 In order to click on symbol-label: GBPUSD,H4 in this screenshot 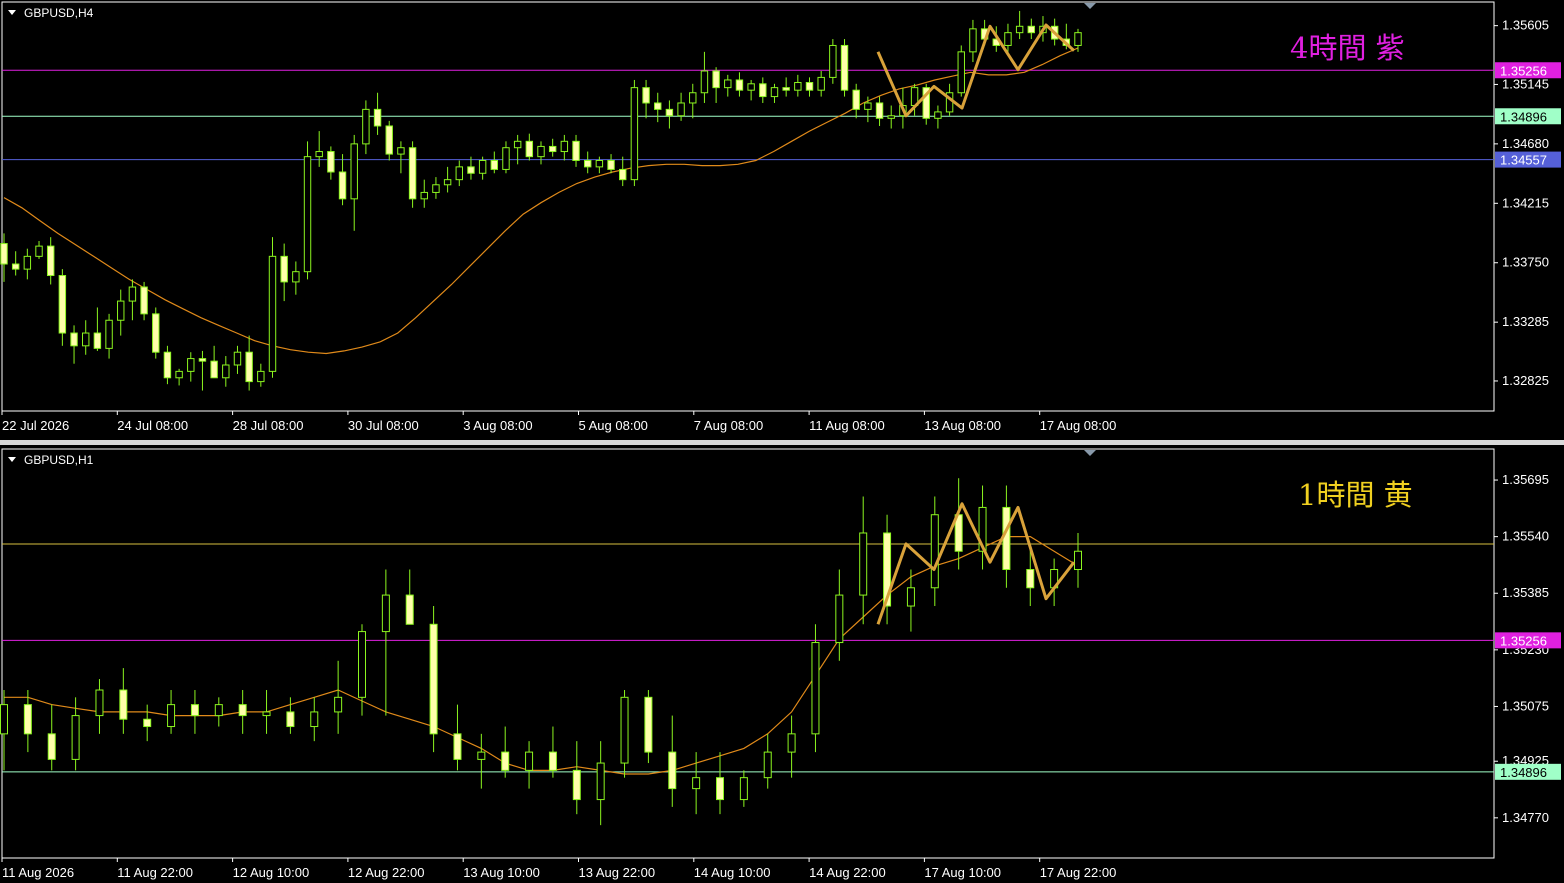, I will do `click(59, 13)`.